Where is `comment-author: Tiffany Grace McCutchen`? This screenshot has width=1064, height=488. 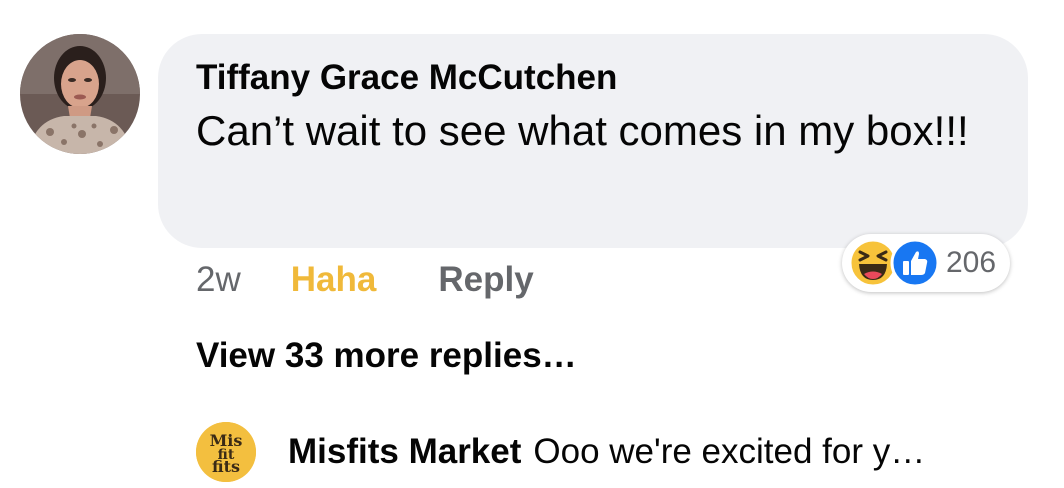
comment-author: Tiffany Grace McCutchen is located at coordinates (597, 78).